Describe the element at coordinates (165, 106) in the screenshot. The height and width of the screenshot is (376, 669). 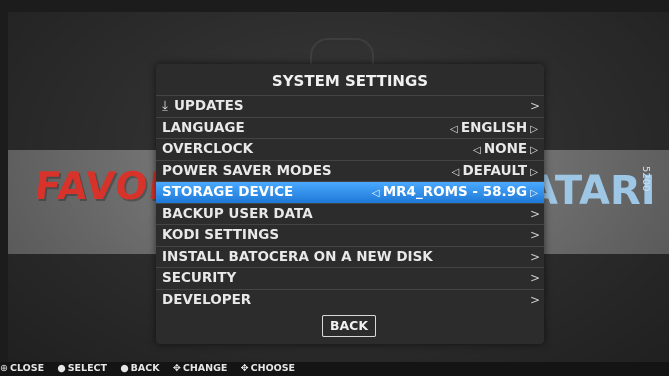
I see `download-icon: ⤓` at that location.